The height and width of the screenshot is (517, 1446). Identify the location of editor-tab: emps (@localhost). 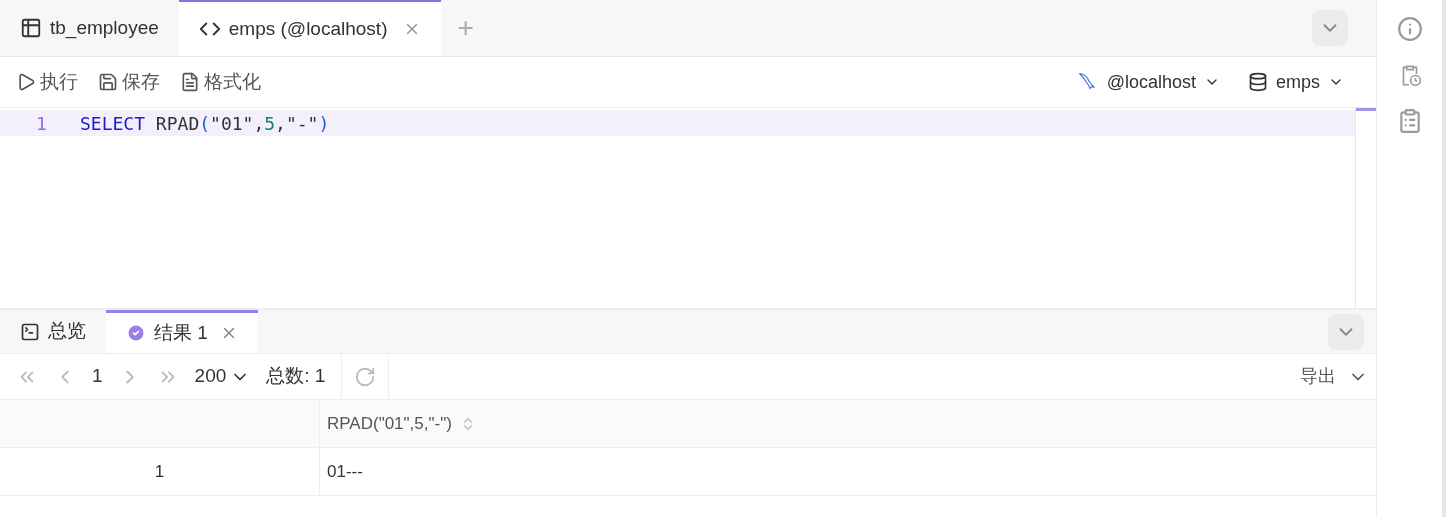
(310, 28).